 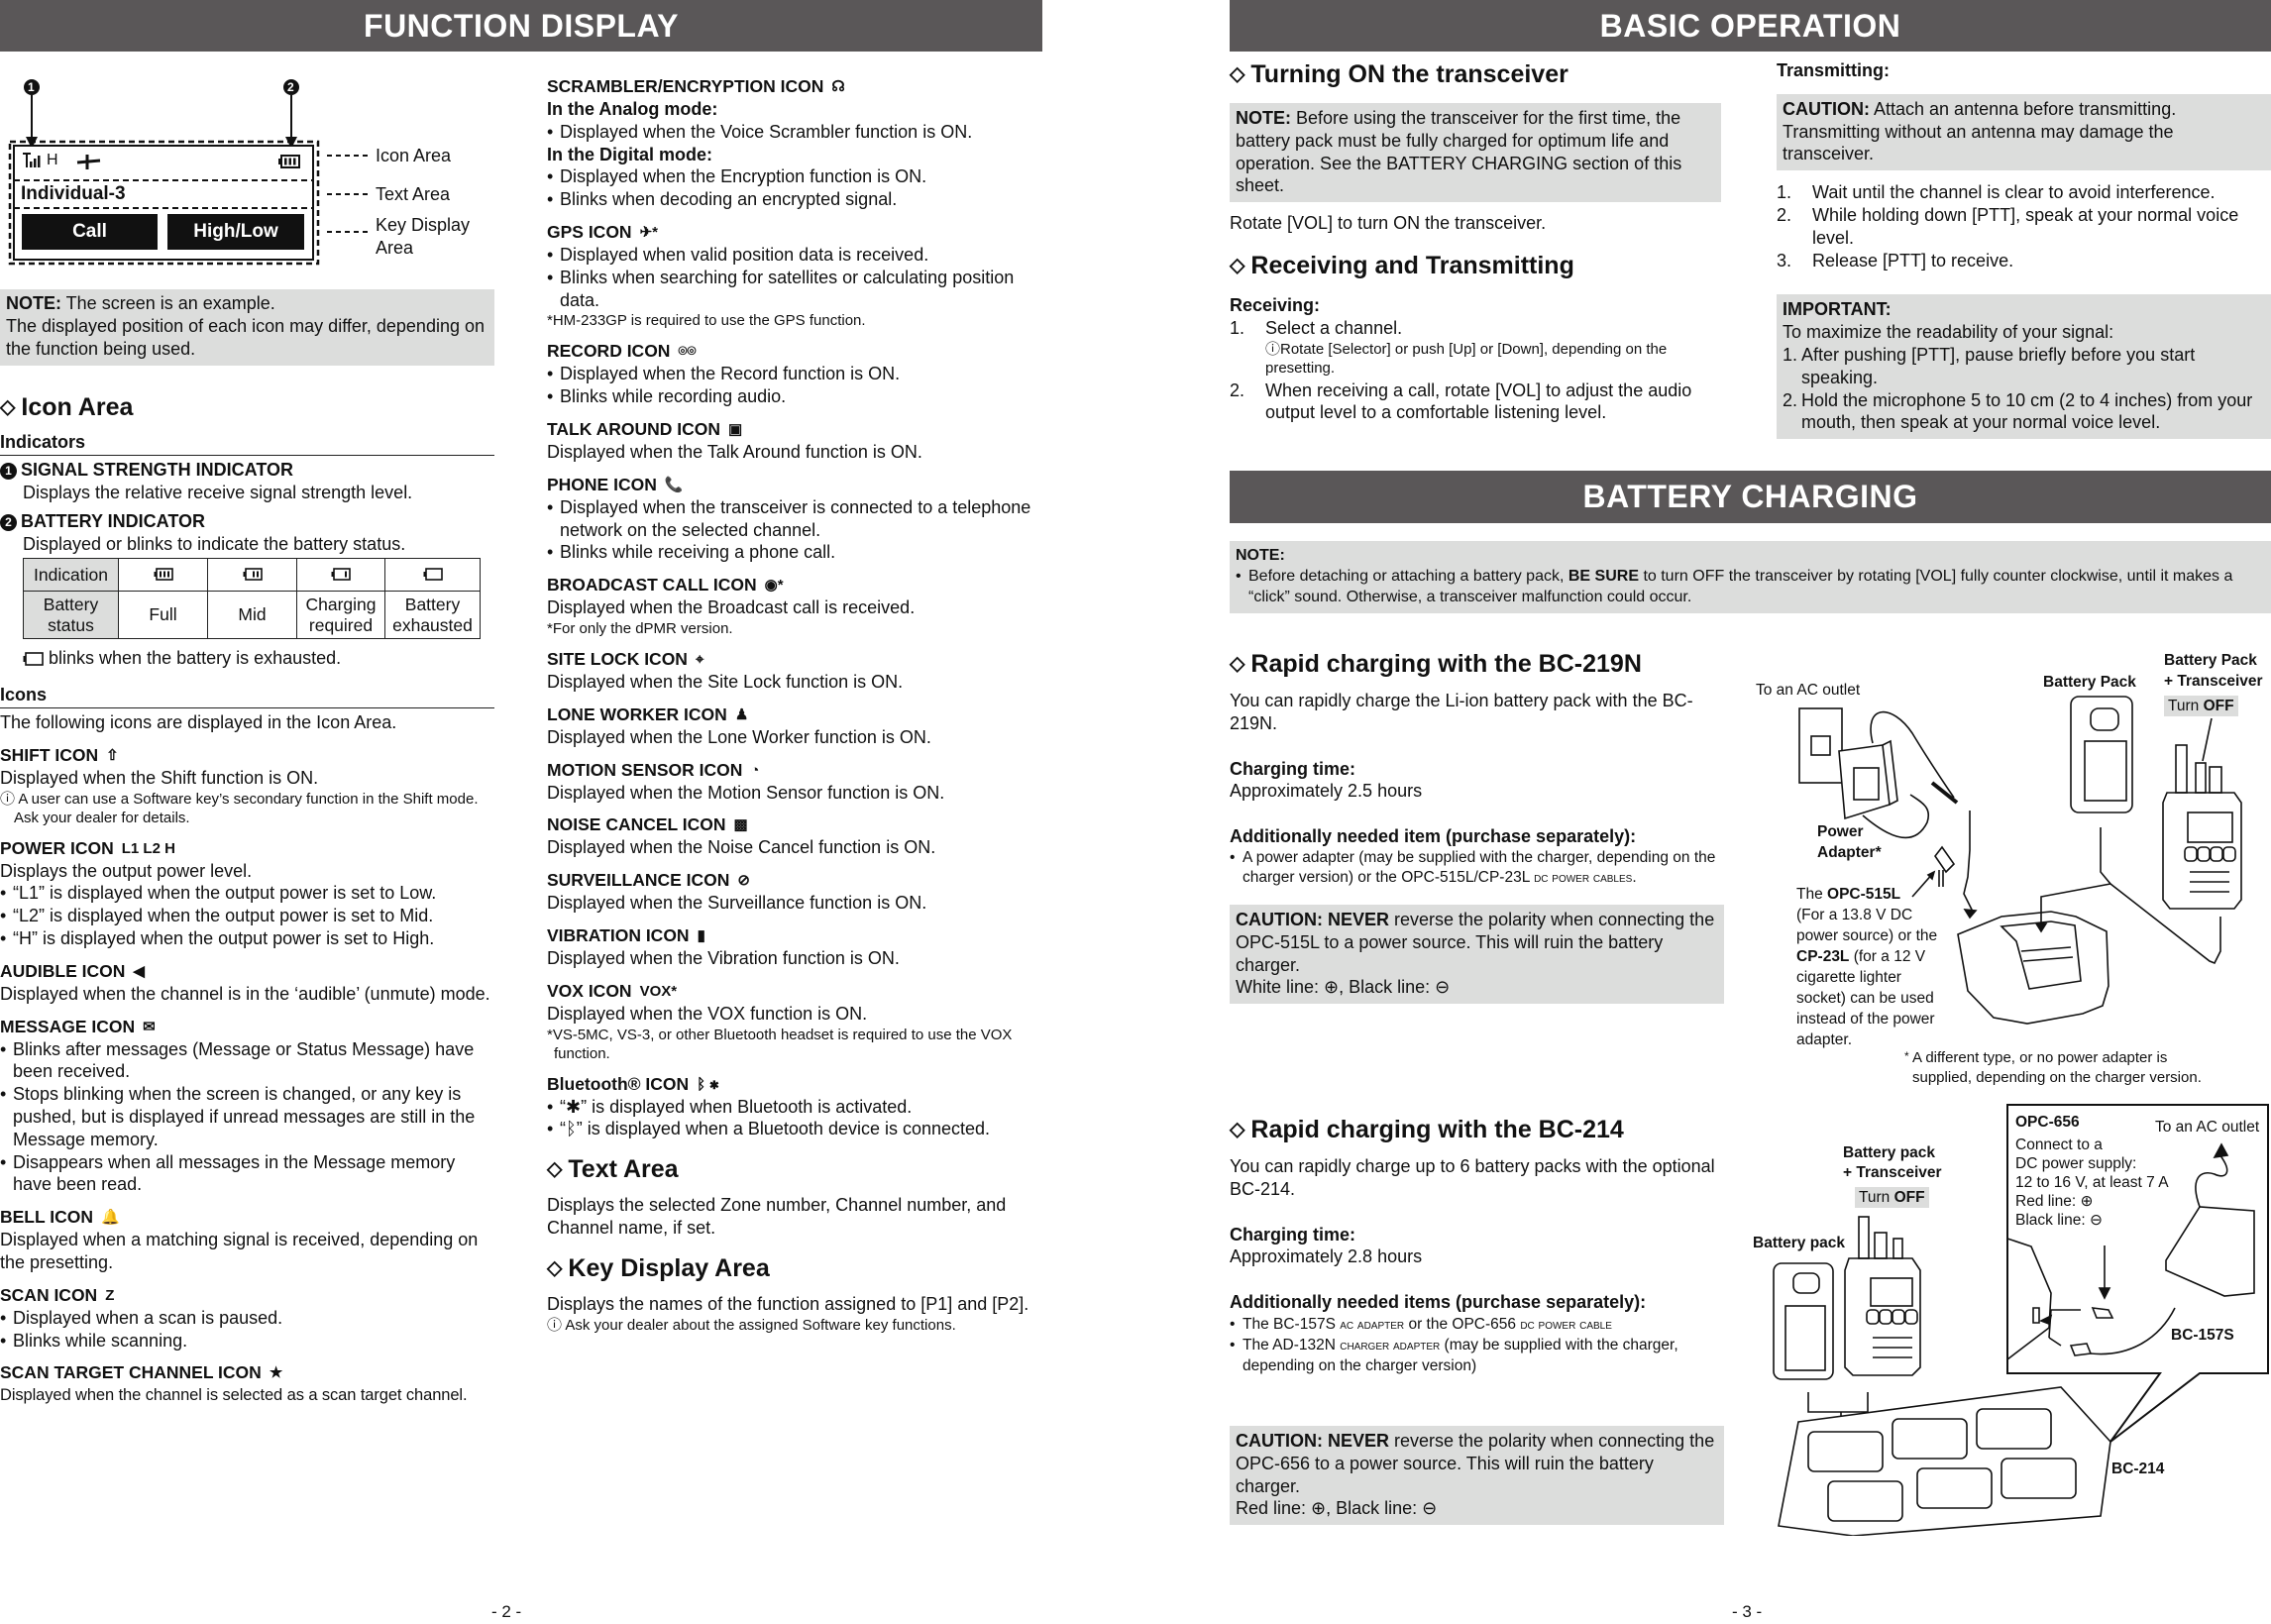 I want to click on power-level-indicator: H, so click(x=52, y=160).